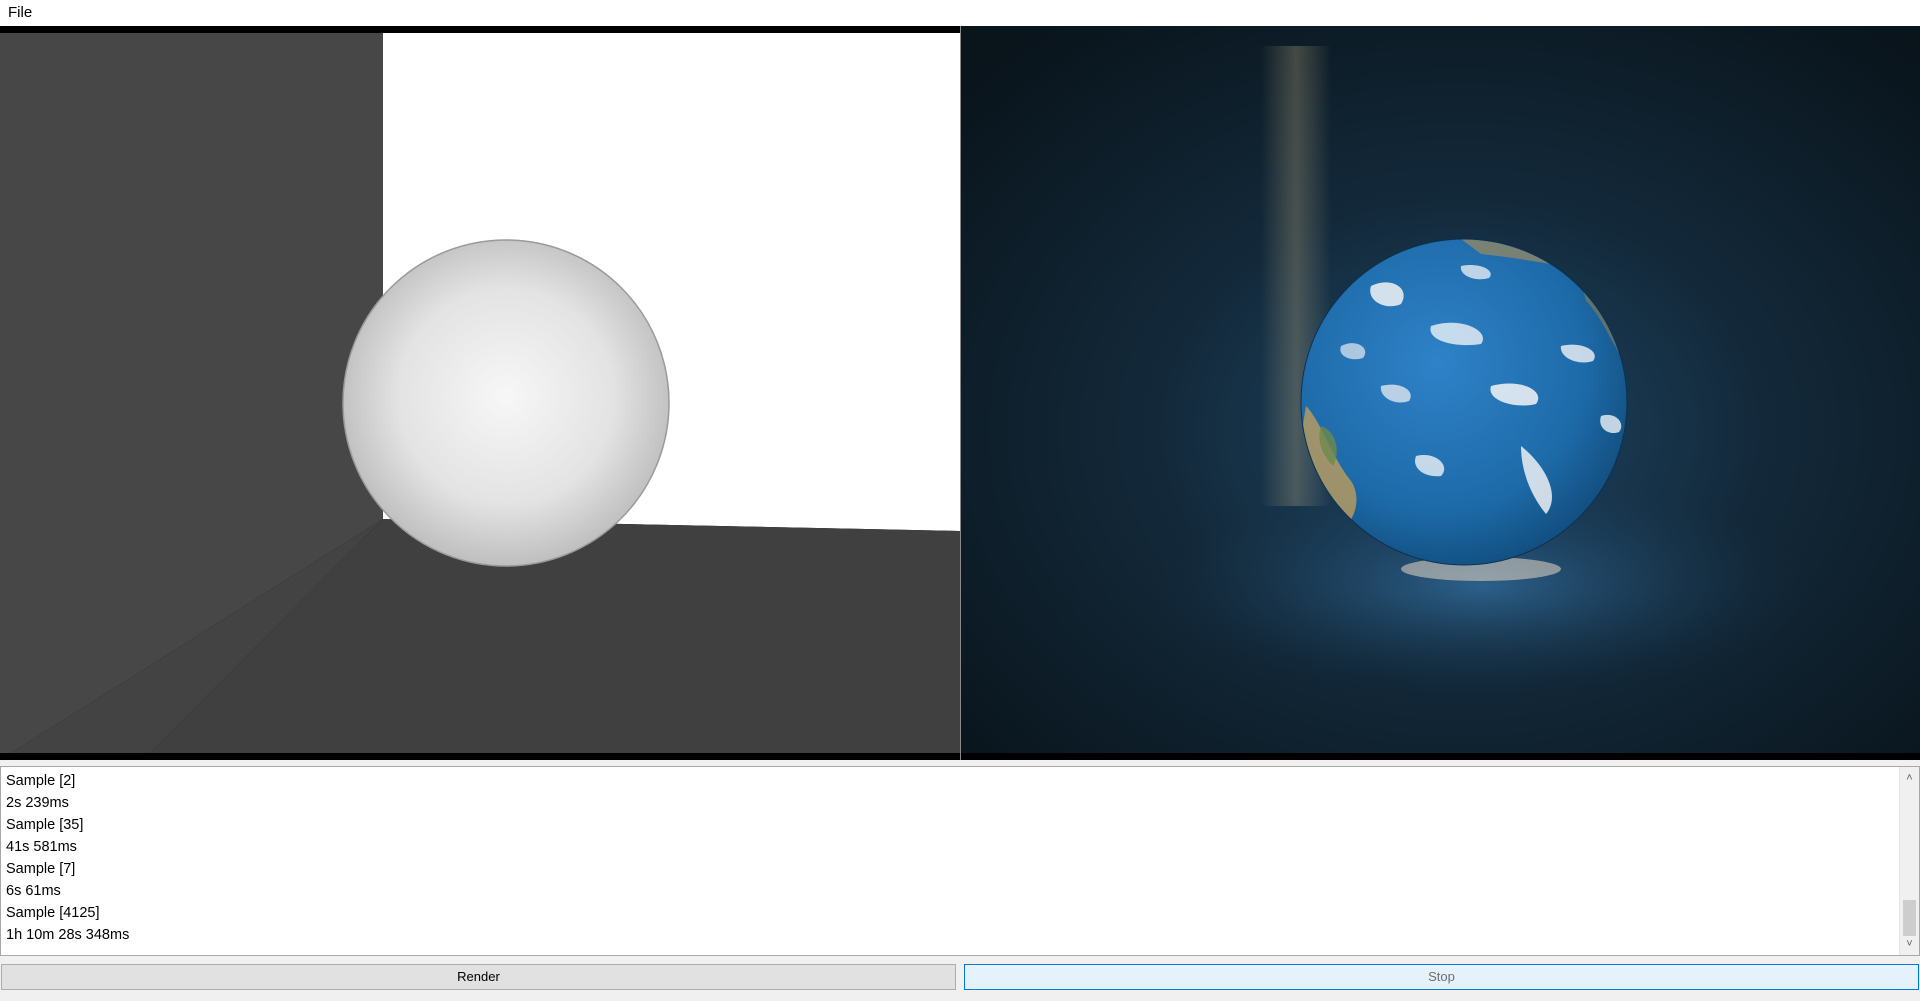 Image resolution: width=1920 pixels, height=1001 pixels. What do you see at coordinates (53, 913) in the screenshot?
I see `log-line: Sample [4125]` at bounding box center [53, 913].